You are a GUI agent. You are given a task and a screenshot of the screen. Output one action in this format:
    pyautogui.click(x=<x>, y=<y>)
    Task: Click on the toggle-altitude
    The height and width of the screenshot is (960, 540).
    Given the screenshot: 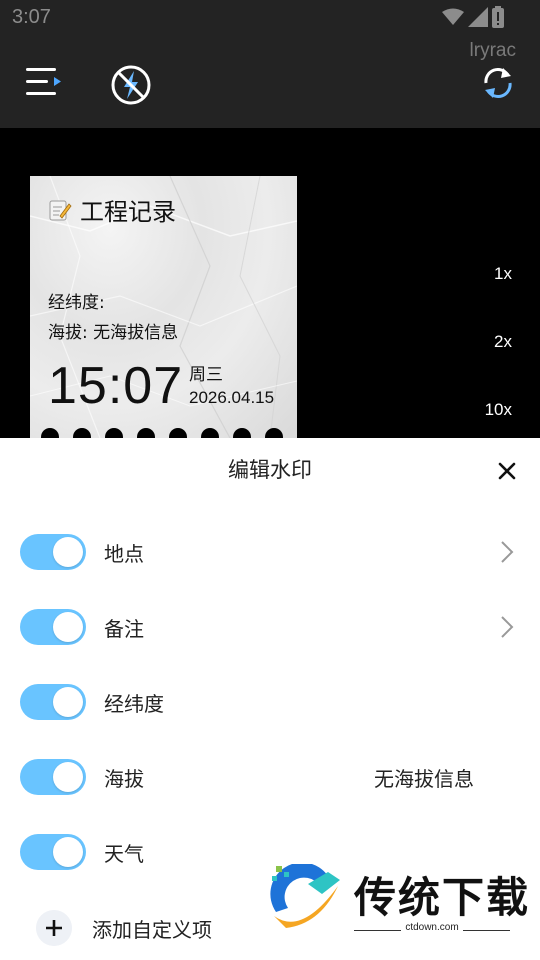 What is the action you would take?
    pyautogui.click(x=53, y=777)
    